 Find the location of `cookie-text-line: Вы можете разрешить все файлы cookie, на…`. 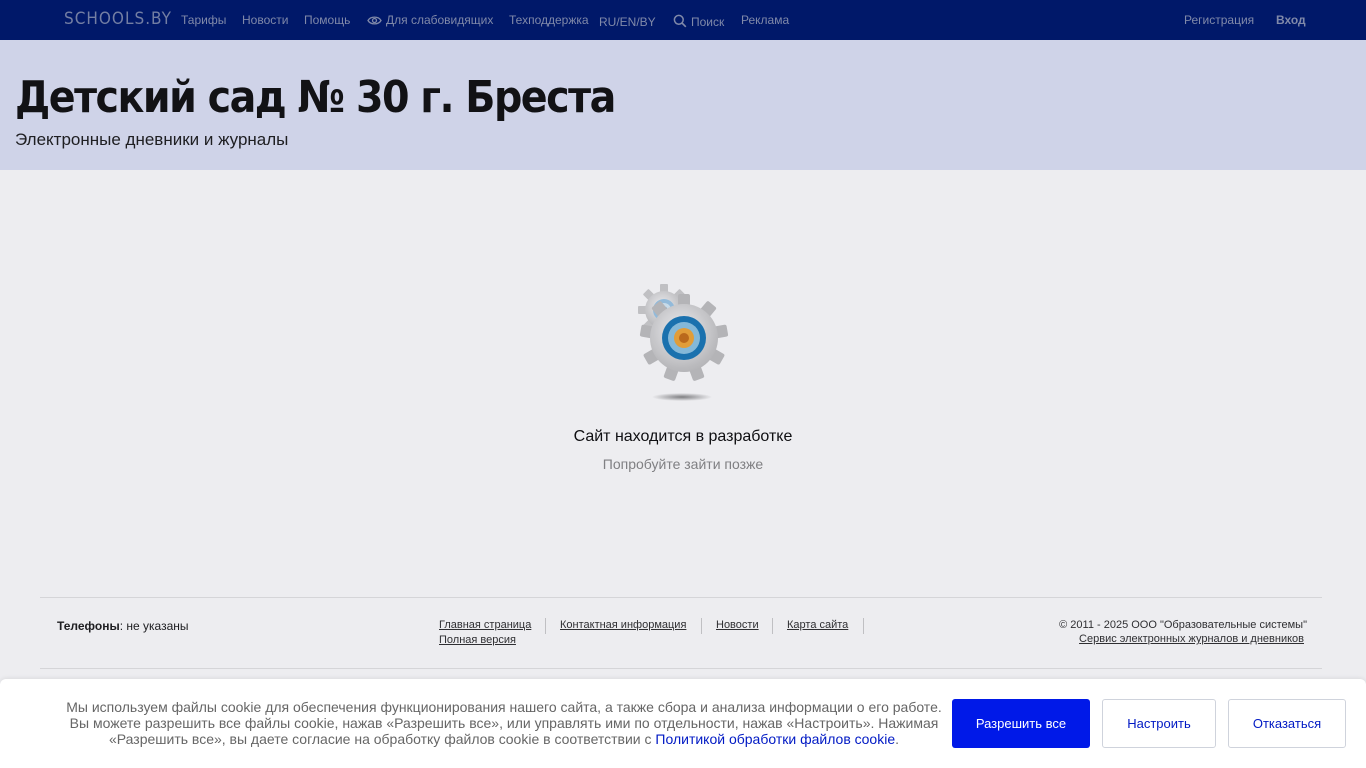

cookie-text-line: Вы можете разрешить все файлы cookie, на… is located at coordinates (504, 723).